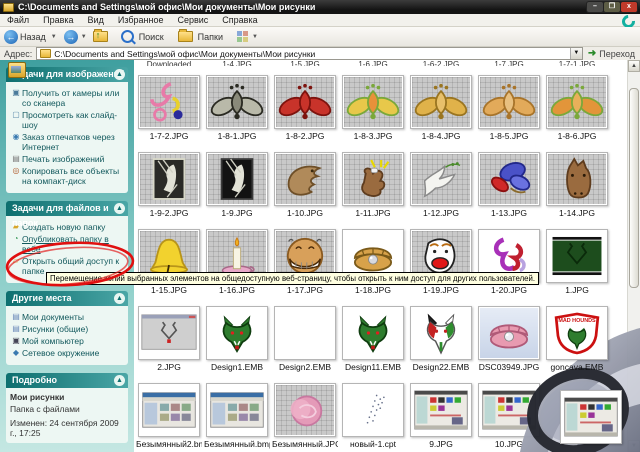 This screenshot has width=640, height=452. I want to click on search-button: Поиск, so click(151, 37).